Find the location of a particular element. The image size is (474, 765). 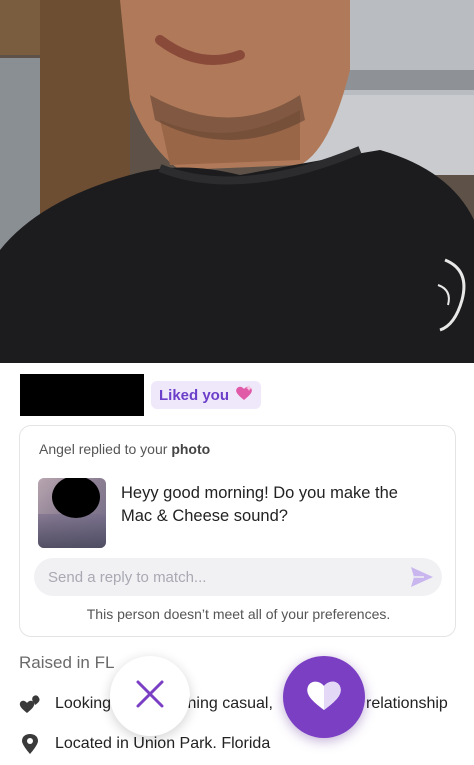

pass-button is located at coordinates (150, 696).